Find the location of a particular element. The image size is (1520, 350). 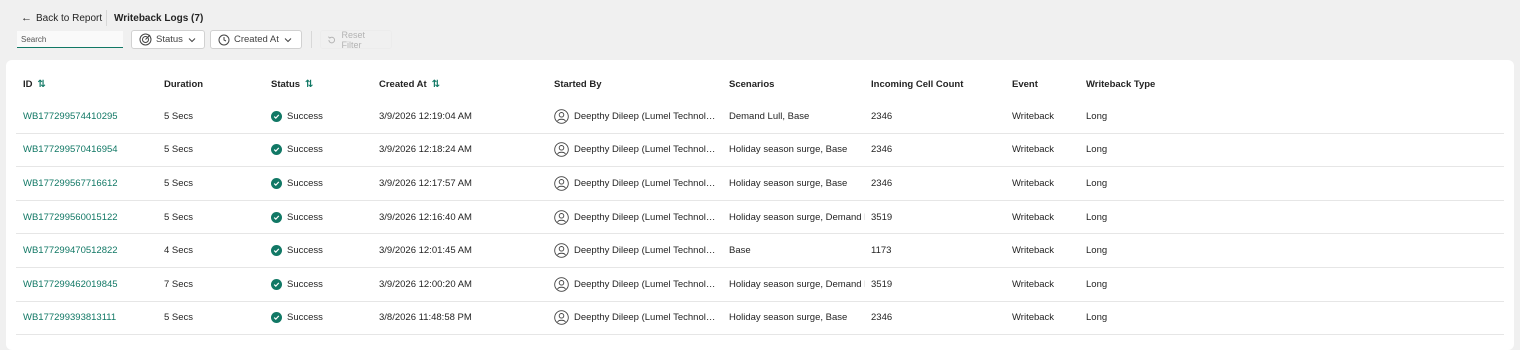

status-filter-label: Status is located at coordinates (169, 39).